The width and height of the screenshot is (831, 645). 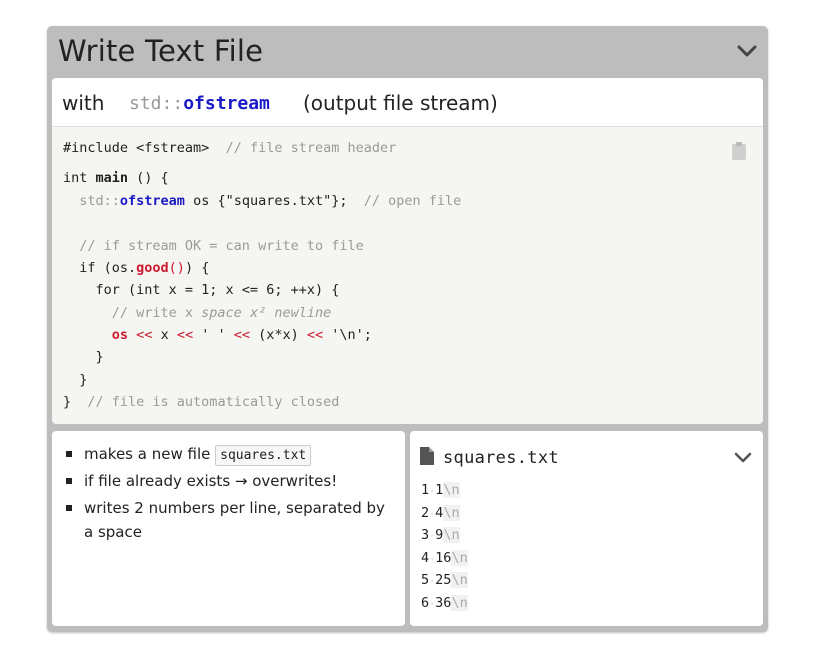 I want to click on file-line: 6·36\n, so click(x=444, y=603).